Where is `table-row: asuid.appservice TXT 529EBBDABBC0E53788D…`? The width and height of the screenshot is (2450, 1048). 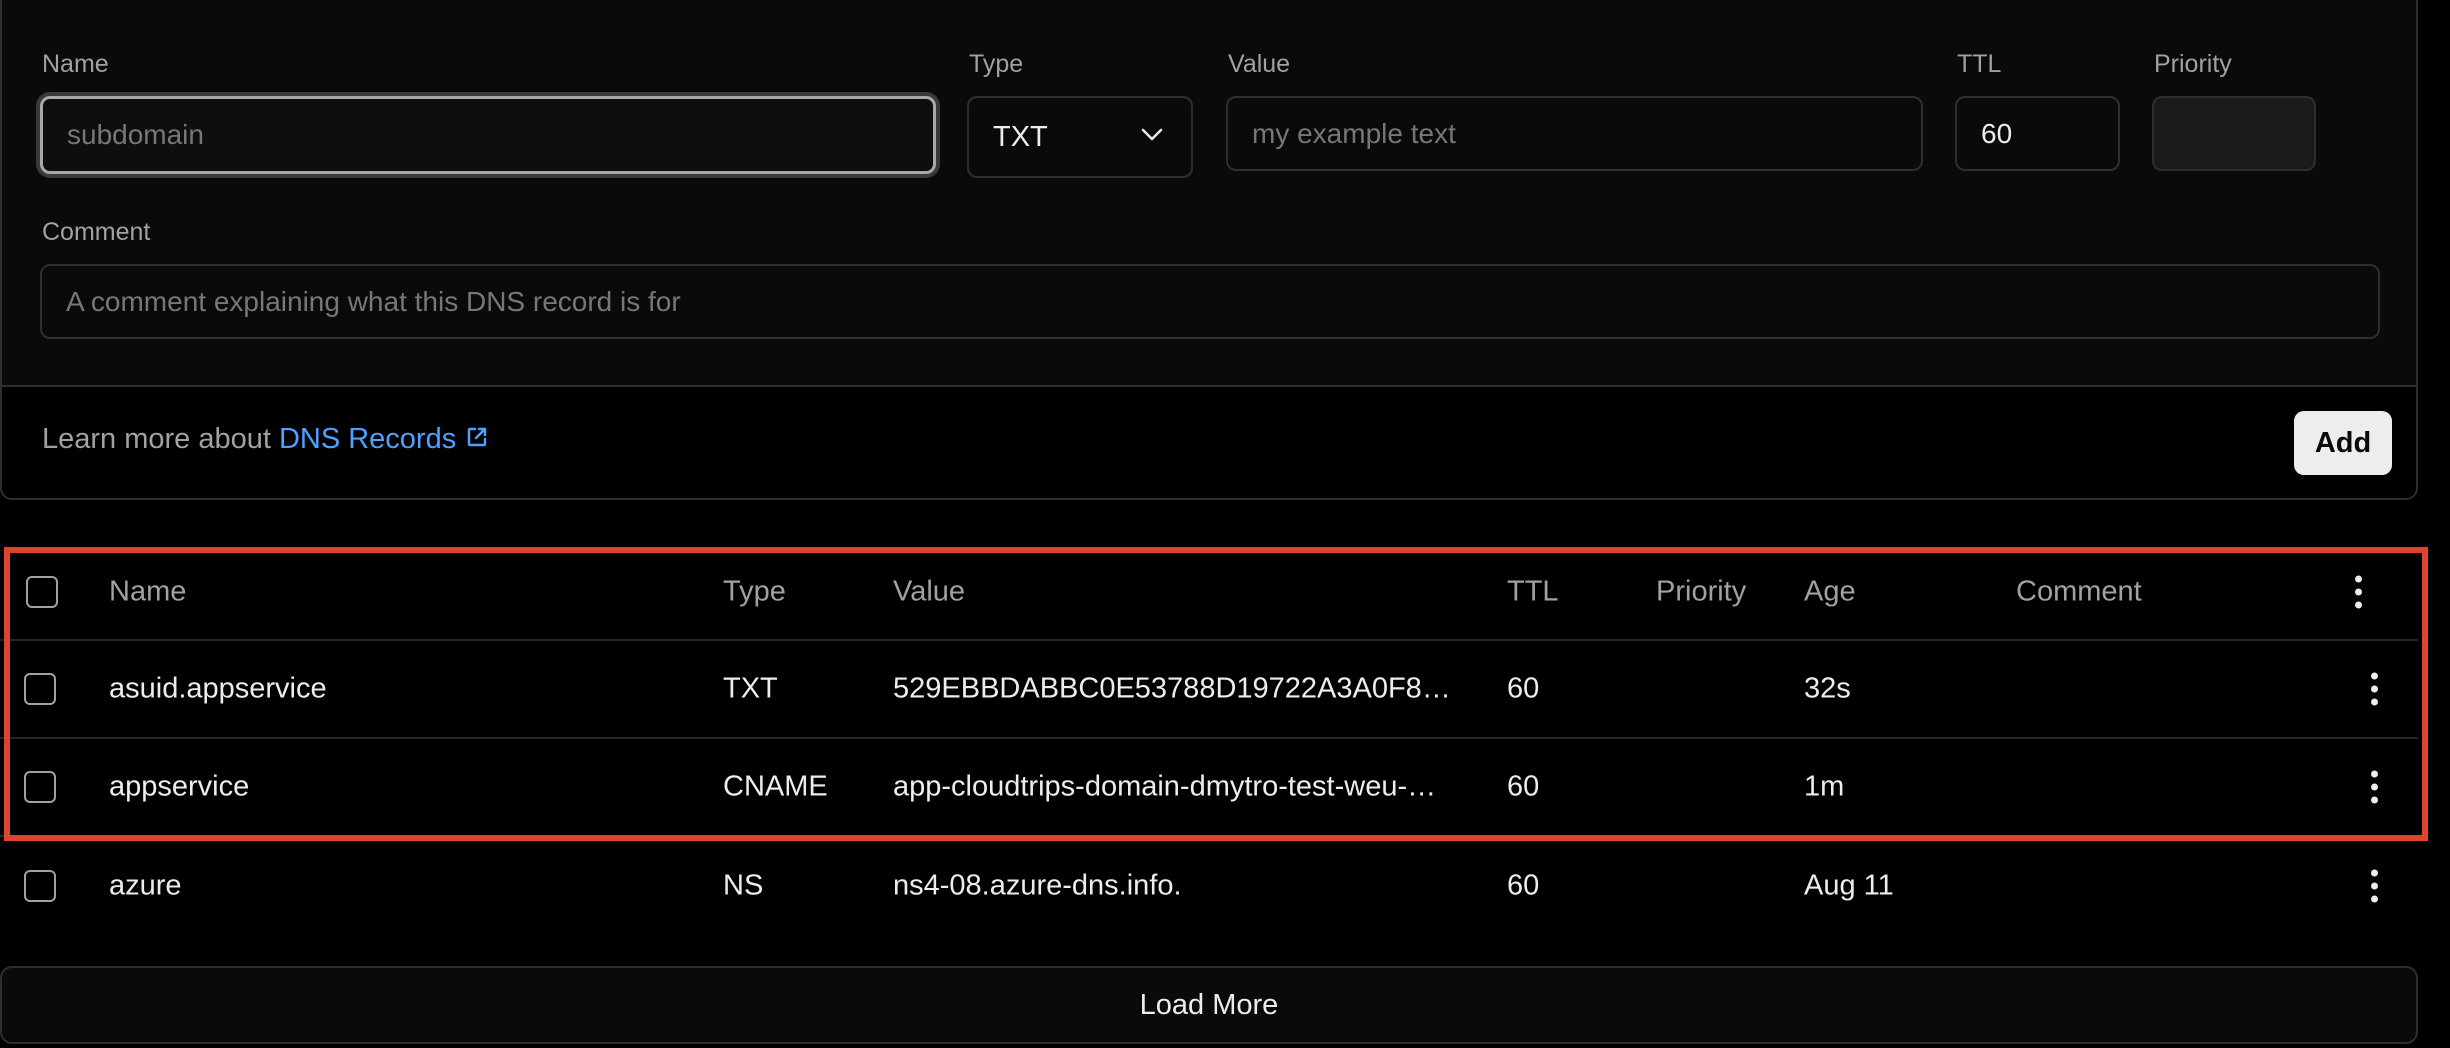
table-row: asuid.appservice TXT 529EBBDABBC0E53788D… is located at coordinates (1209, 690).